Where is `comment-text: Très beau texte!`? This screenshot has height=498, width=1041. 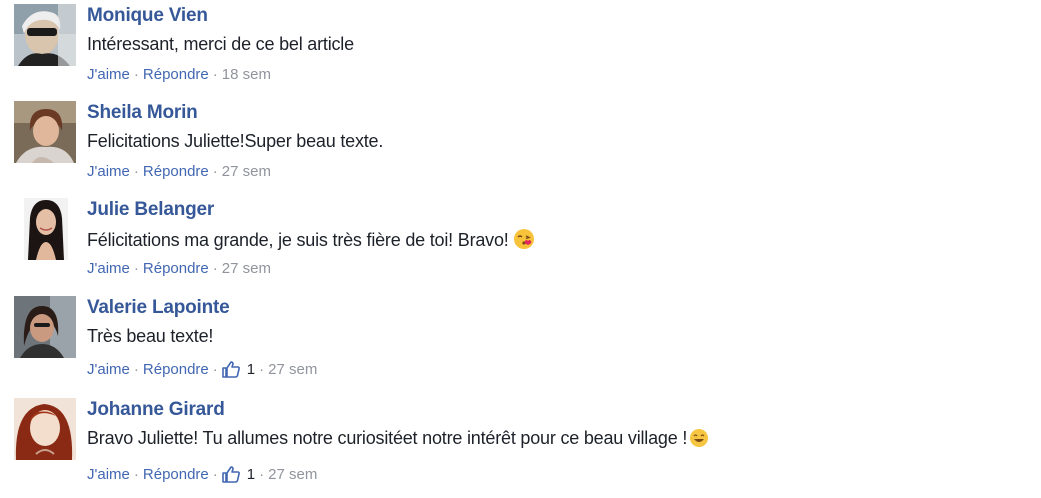
comment-text: Très beau texte! is located at coordinates (150, 336).